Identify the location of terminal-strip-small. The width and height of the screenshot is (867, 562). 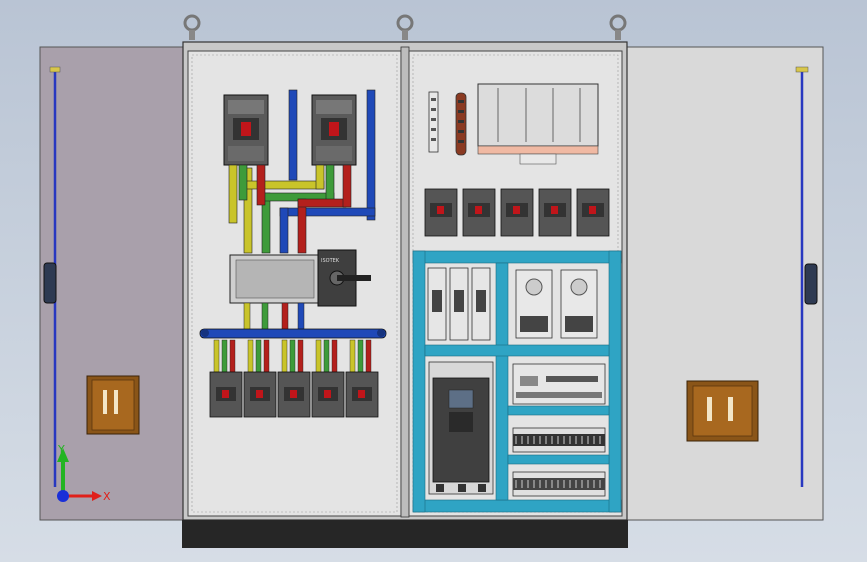
(433, 122).